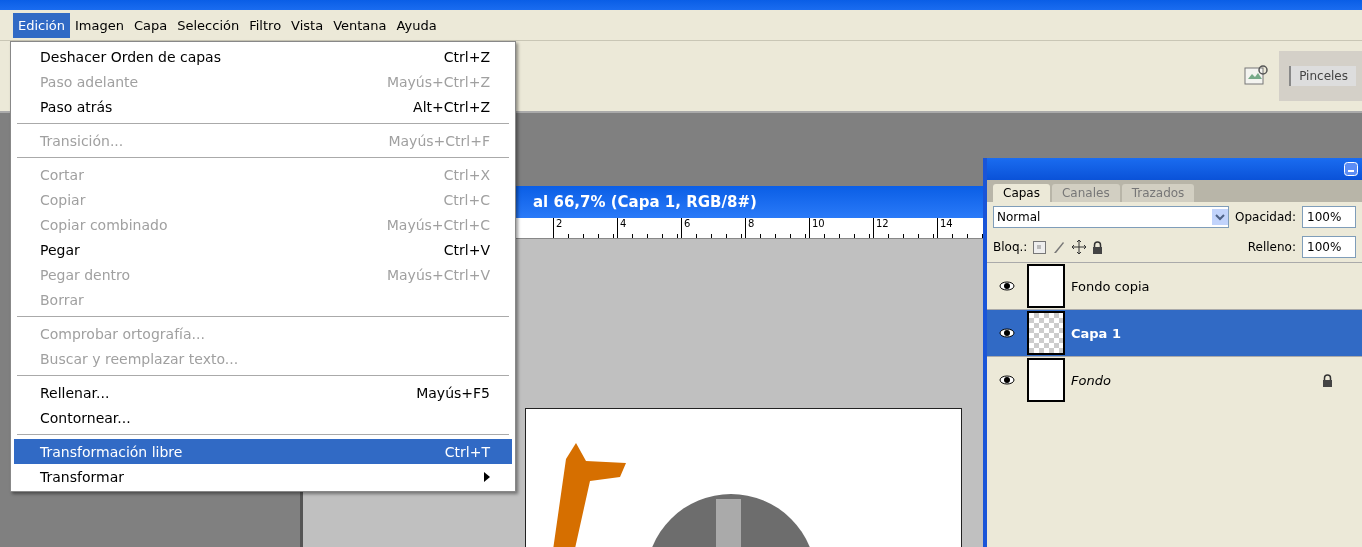  Describe the element at coordinates (1271, 247) in the screenshot. I see `fill-label: Relleno:` at that location.